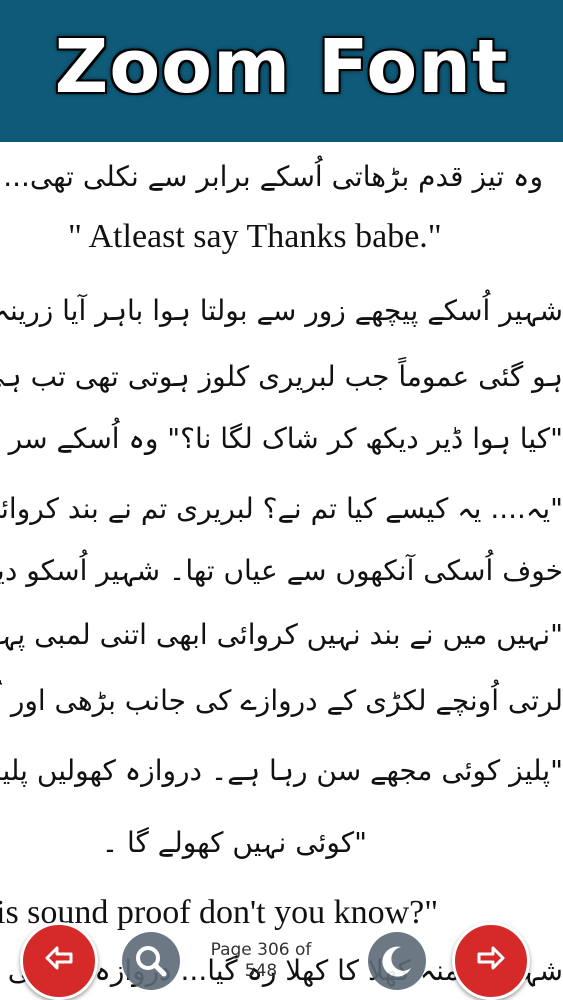  I want to click on moon-icon, so click(396, 961).